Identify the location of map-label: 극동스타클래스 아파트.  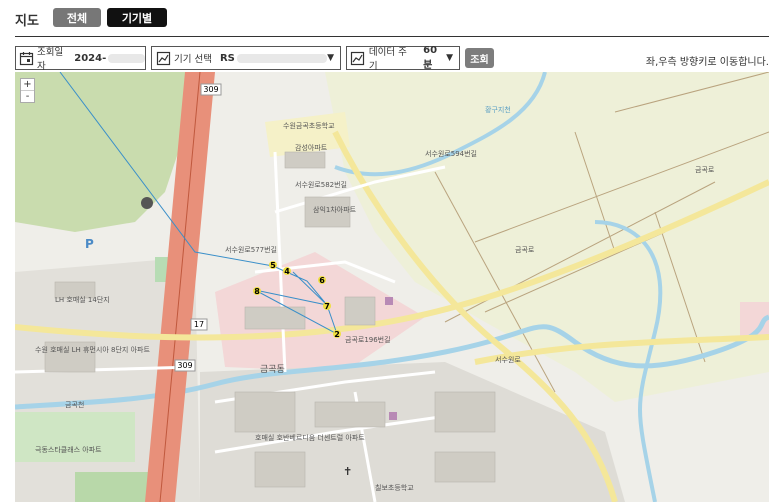
(68, 449).